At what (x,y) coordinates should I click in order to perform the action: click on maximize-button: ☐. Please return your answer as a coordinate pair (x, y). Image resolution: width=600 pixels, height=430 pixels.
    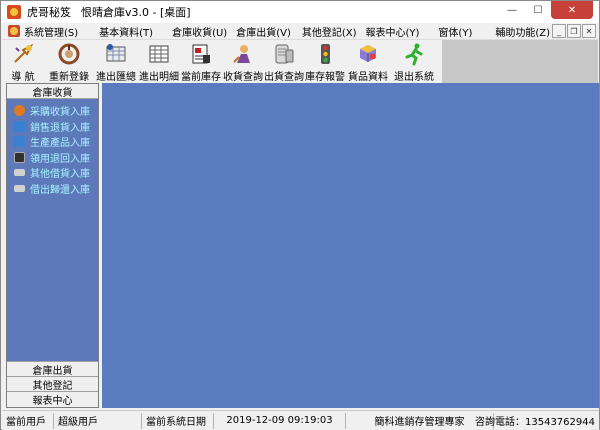
    Looking at the image, I should click on (538, 10).